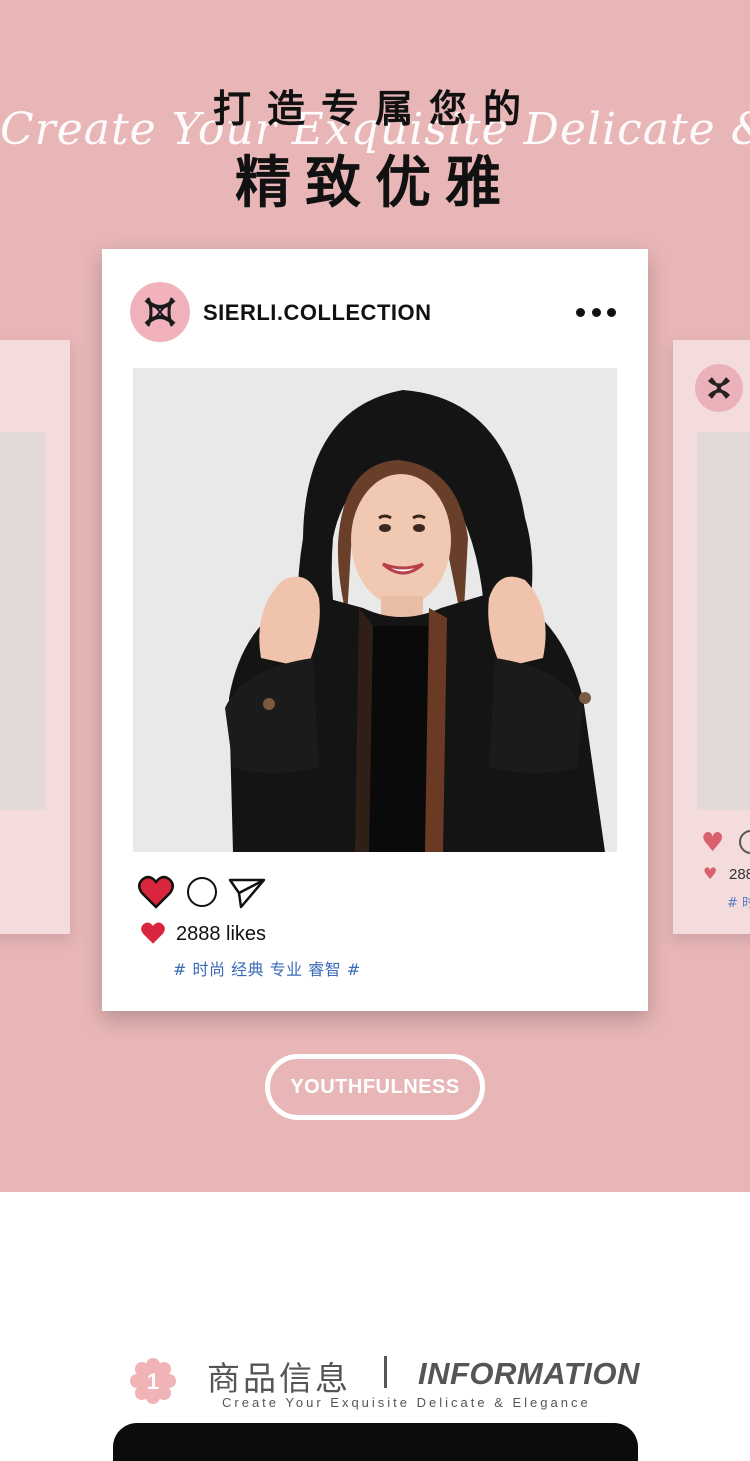 This screenshot has height=1461, width=750. Describe the element at coordinates (317, 313) in the screenshot. I see `post-username: SIERLI.COLLECTION` at that location.